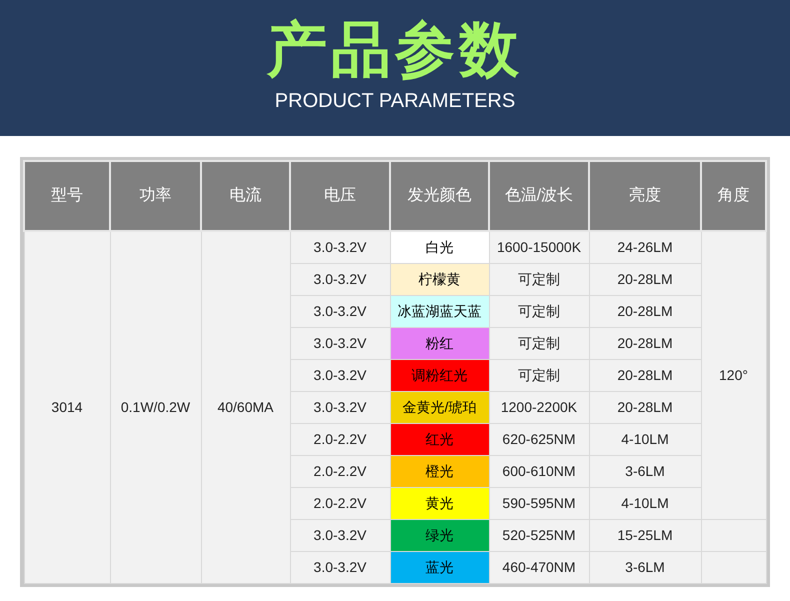 This screenshot has height=601, width=790. I want to click on table-cell: 590-595NM, so click(539, 503).